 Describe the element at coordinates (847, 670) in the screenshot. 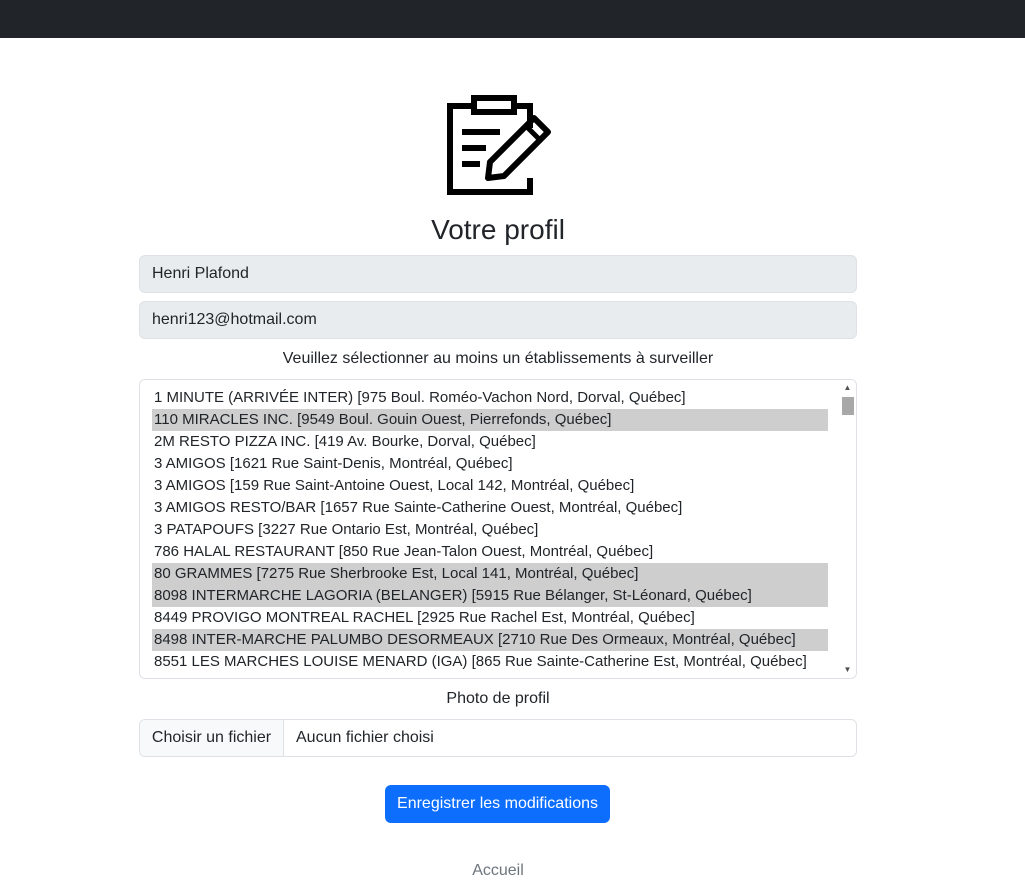

I see `scroll-down-arrow-icon: ▼` at that location.